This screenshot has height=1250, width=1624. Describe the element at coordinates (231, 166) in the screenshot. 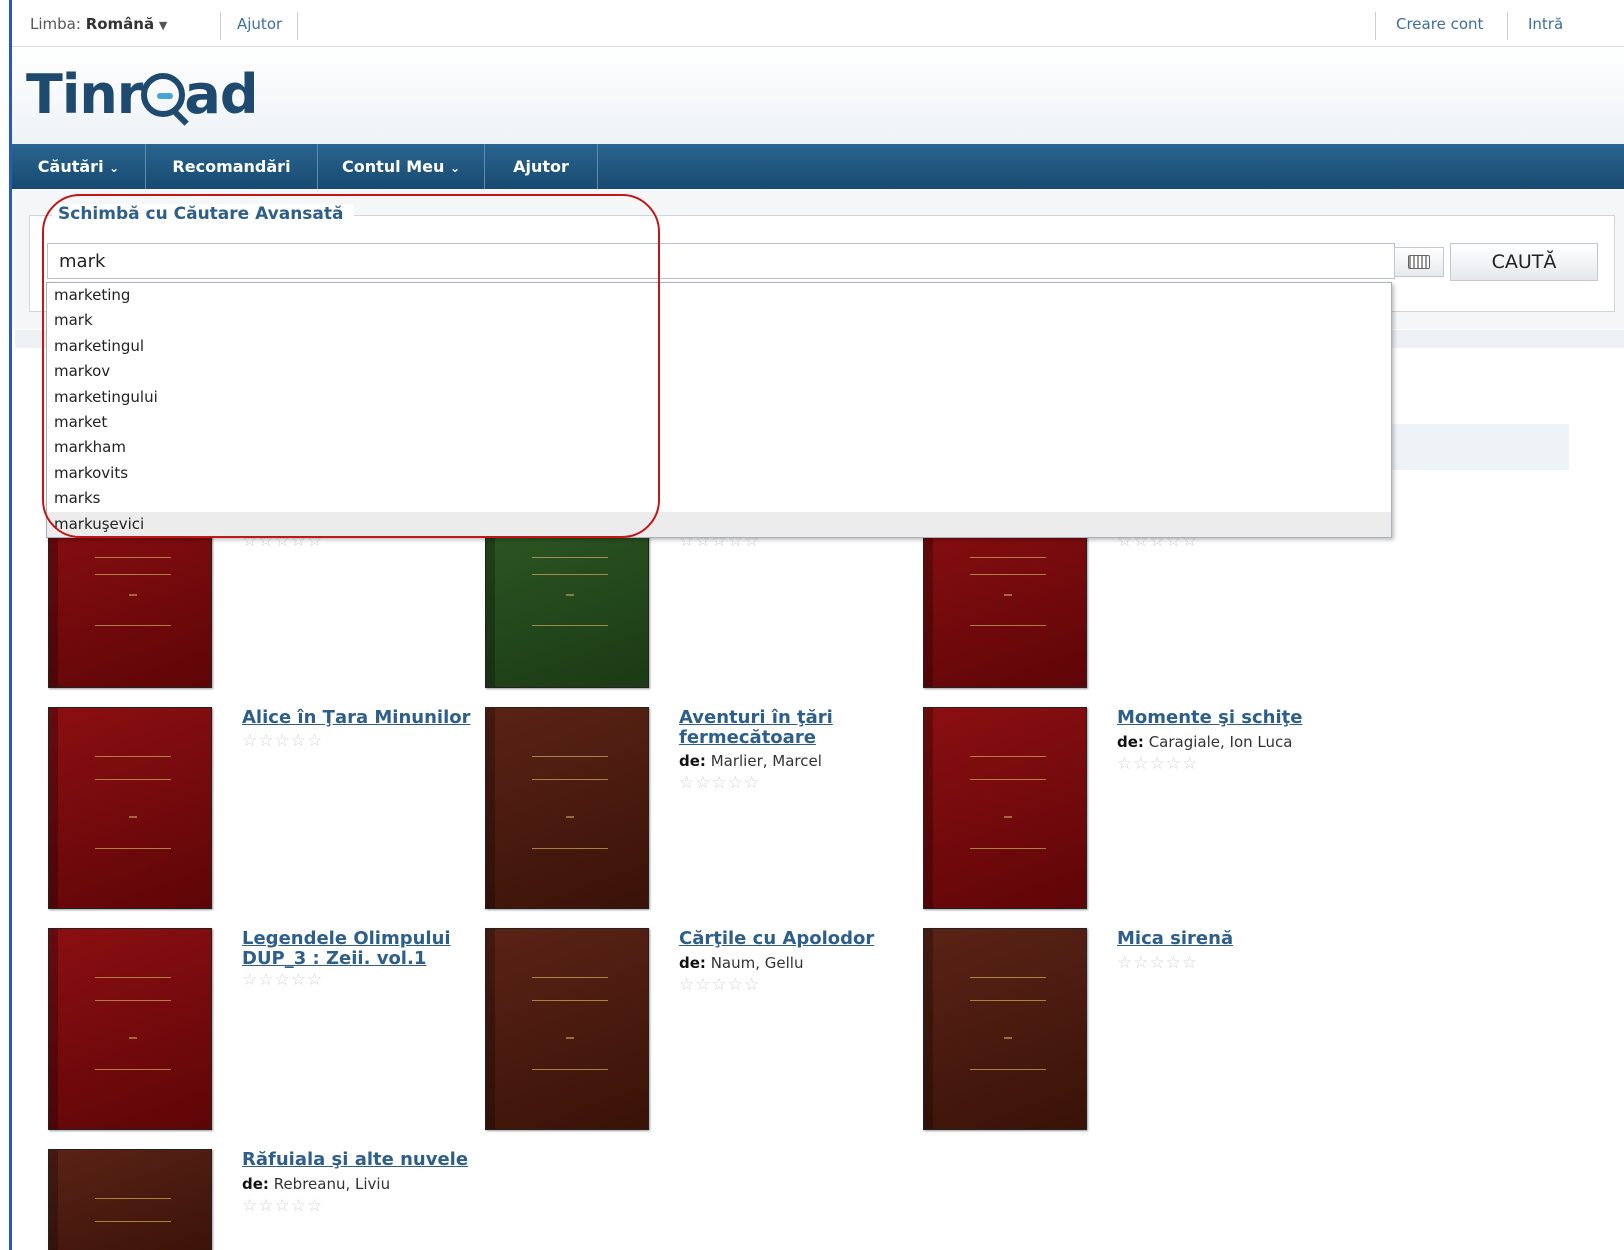

I see `nav-recommendations: Recomandări` at that location.